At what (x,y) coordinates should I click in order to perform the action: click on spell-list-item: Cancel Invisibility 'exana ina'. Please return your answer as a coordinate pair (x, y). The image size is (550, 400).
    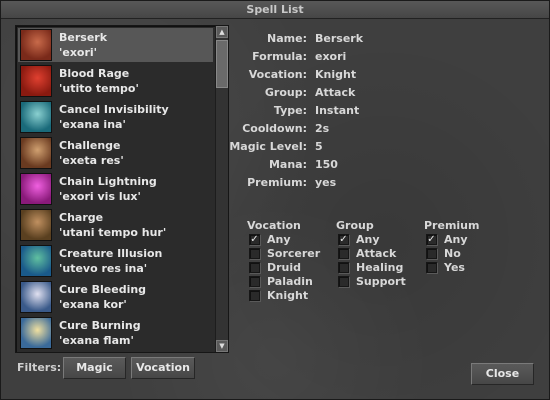
    Looking at the image, I should click on (115, 117).